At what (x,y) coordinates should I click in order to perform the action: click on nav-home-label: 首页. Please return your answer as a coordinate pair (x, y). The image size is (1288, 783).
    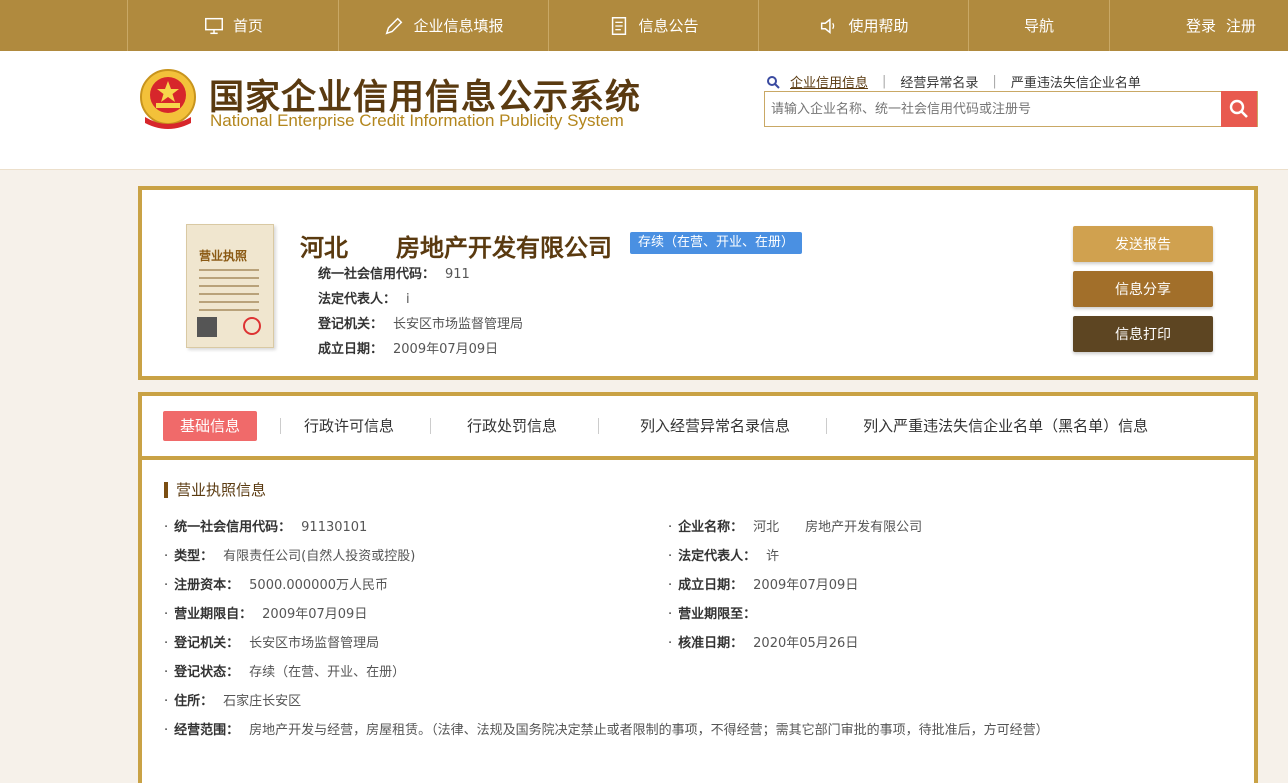
    Looking at the image, I should click on (247, 26).